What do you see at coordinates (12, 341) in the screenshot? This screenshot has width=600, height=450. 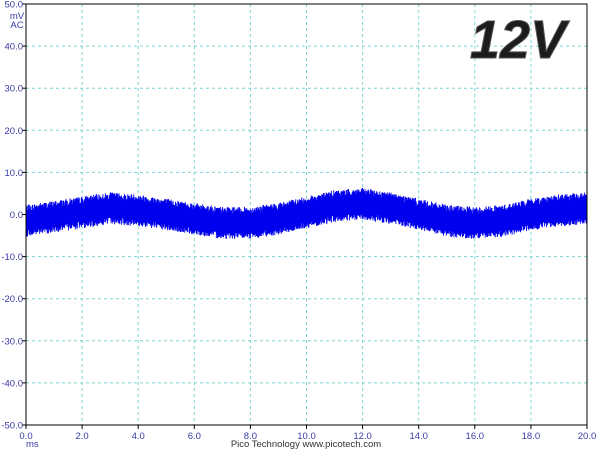 I see `y-tick-label: -30.0` at bounding box center [12, 341].